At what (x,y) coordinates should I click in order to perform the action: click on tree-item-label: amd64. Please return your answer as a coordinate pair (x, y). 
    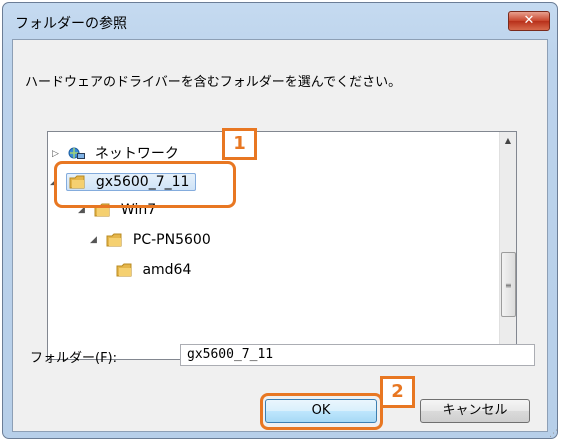
    Looking at the image, I should click on (167, 270).